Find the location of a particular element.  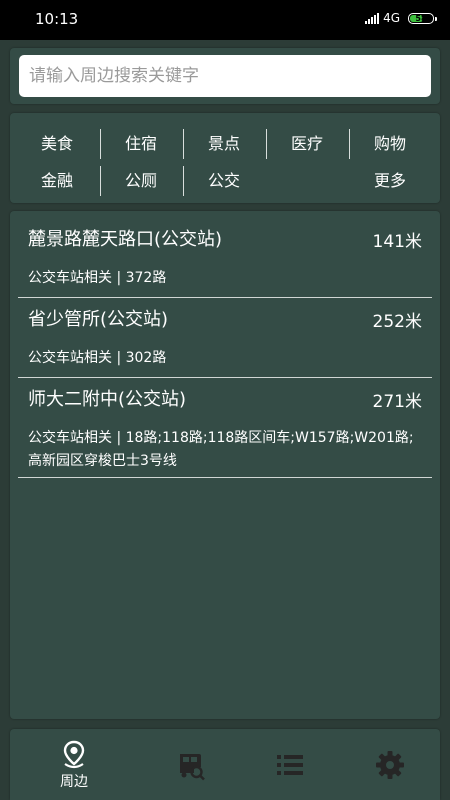

result-item: 麓景路麓天路口(公交站) 141米 公交车站相关 | 372路 is located at coordinates (225, 254).